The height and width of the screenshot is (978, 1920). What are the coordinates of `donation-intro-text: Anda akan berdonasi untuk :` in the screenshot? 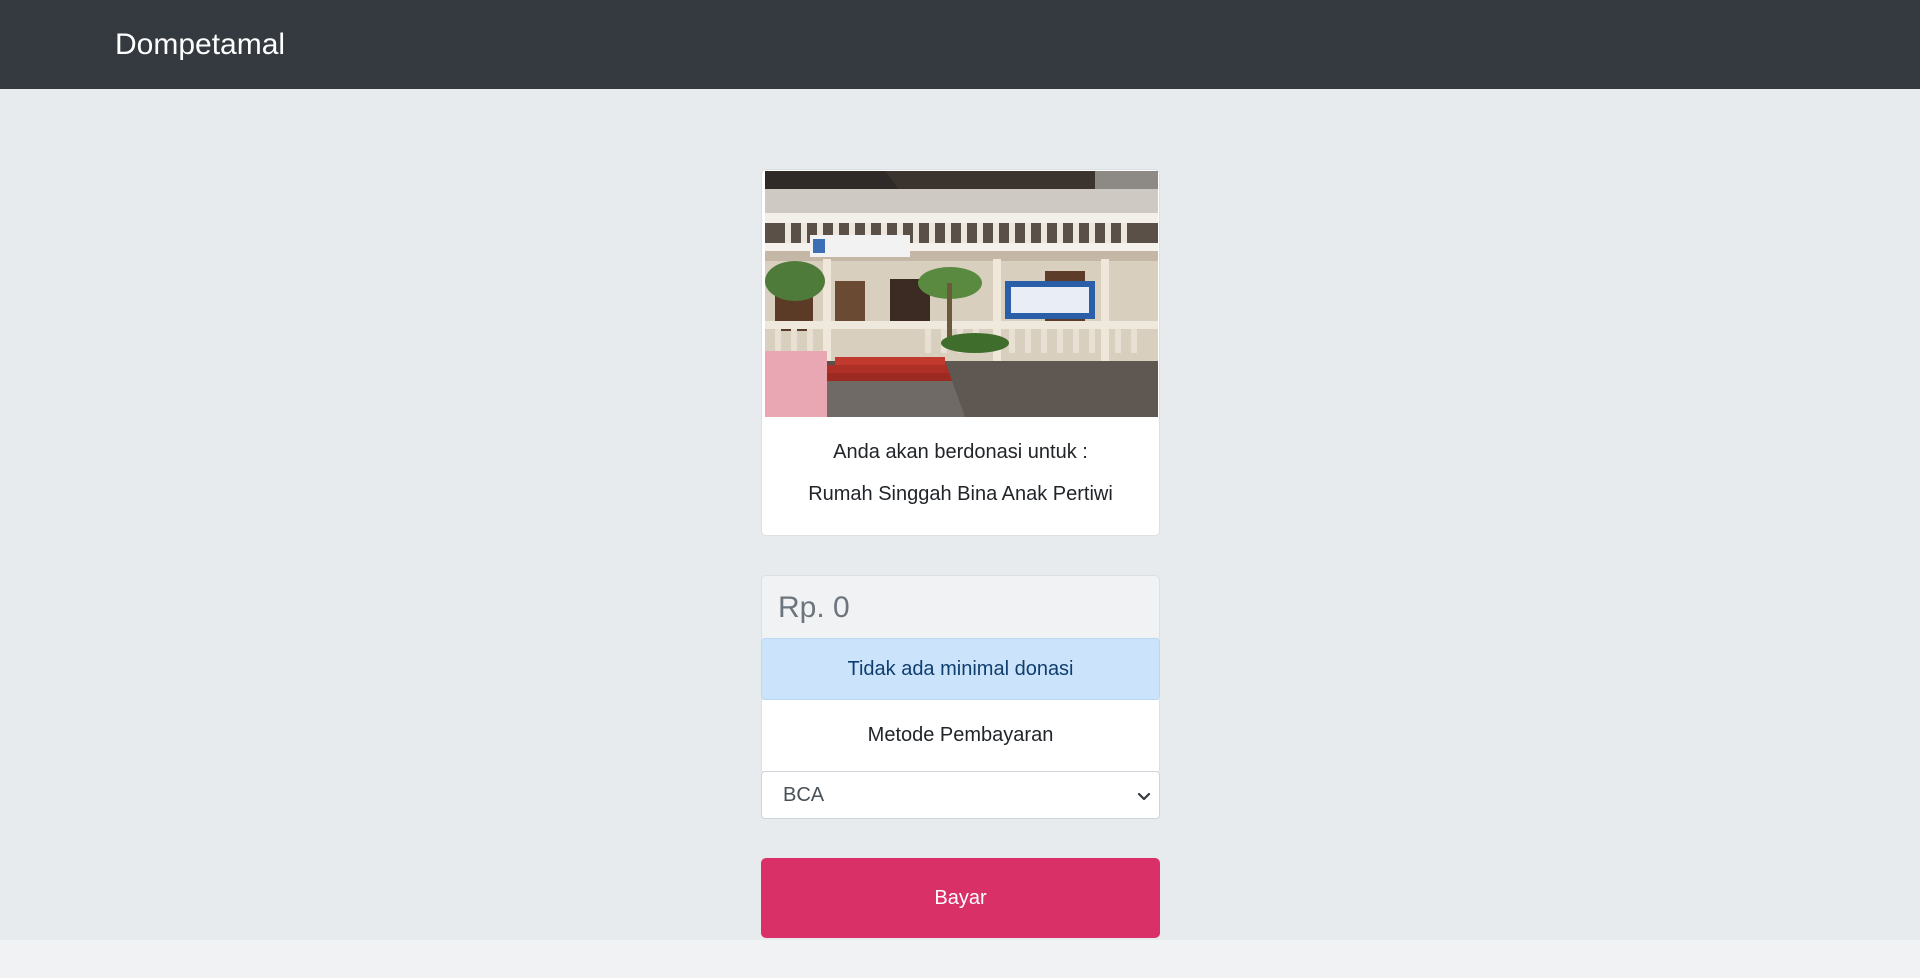 It's located at (960, 452).